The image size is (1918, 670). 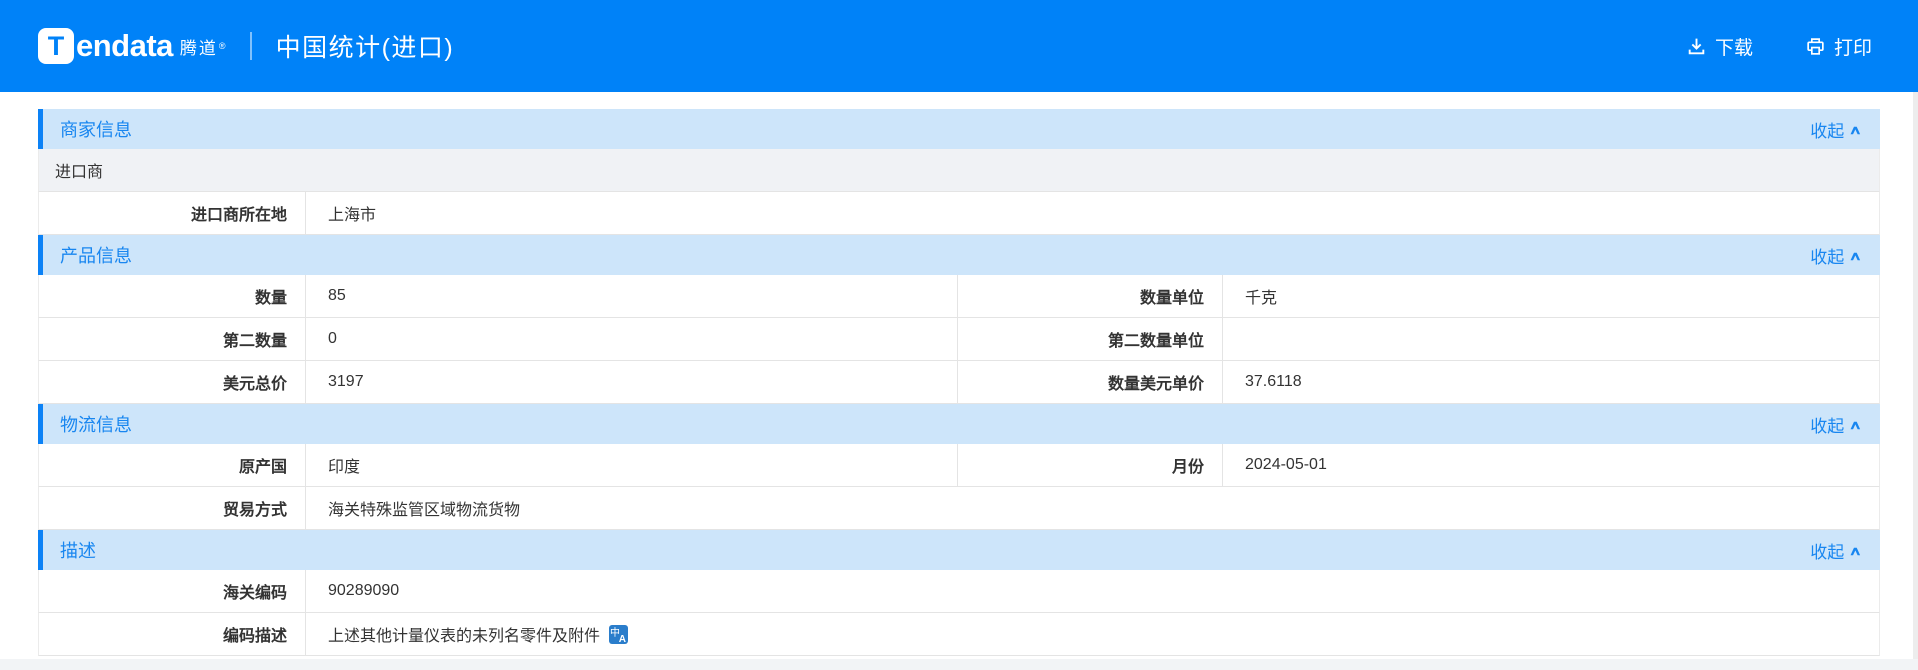 What do you see at coordinates (1779, 46) in the screenshot?
I see `header-actions: 下载 打印` at bounding box center [1779, 46].